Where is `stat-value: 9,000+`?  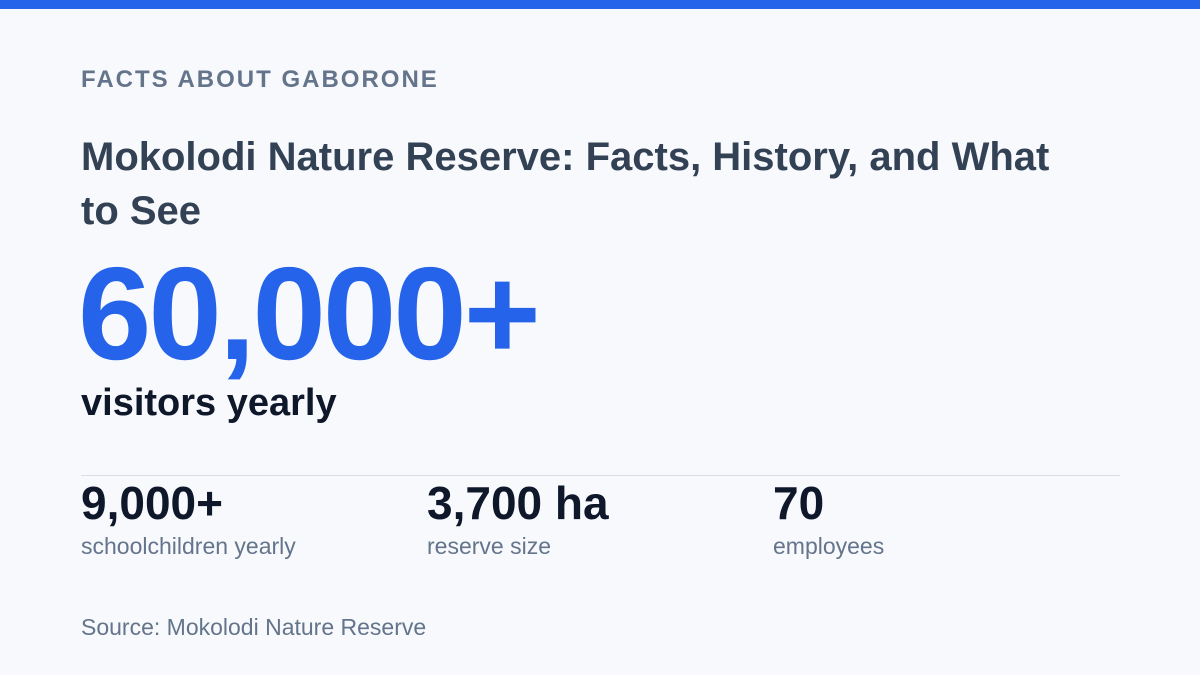
stat-value: 9,000+ is located at coordinates (152, 503).